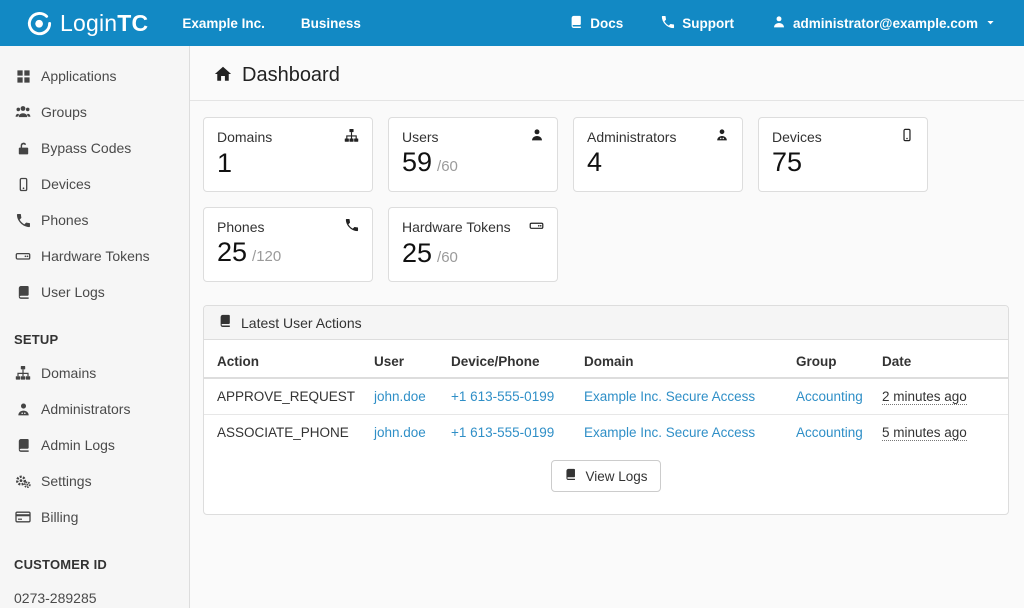  What do you see at coordinates (288, 154) in the screenshot?
I see `stat-card-domains: Domains 1` at bounding box center [288, 154].